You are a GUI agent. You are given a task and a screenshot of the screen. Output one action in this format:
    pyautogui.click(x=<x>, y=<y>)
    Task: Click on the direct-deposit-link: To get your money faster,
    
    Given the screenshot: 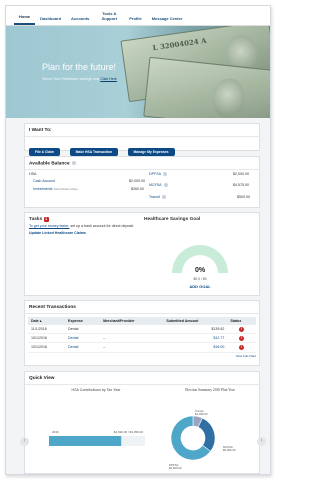 What is the action you would take?
    pyautogui.click(x=49, y=226)
    